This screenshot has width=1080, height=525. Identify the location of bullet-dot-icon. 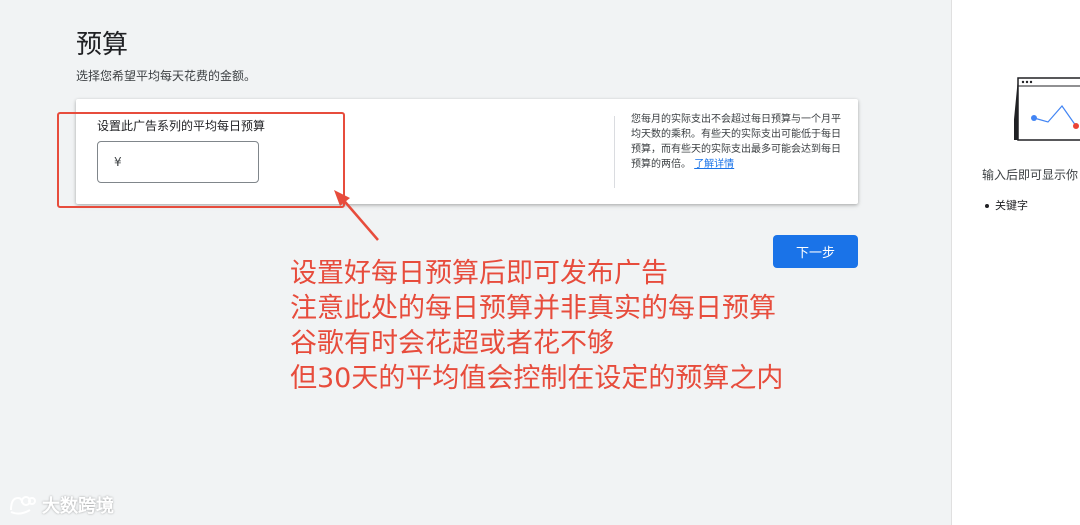
(987, 206).